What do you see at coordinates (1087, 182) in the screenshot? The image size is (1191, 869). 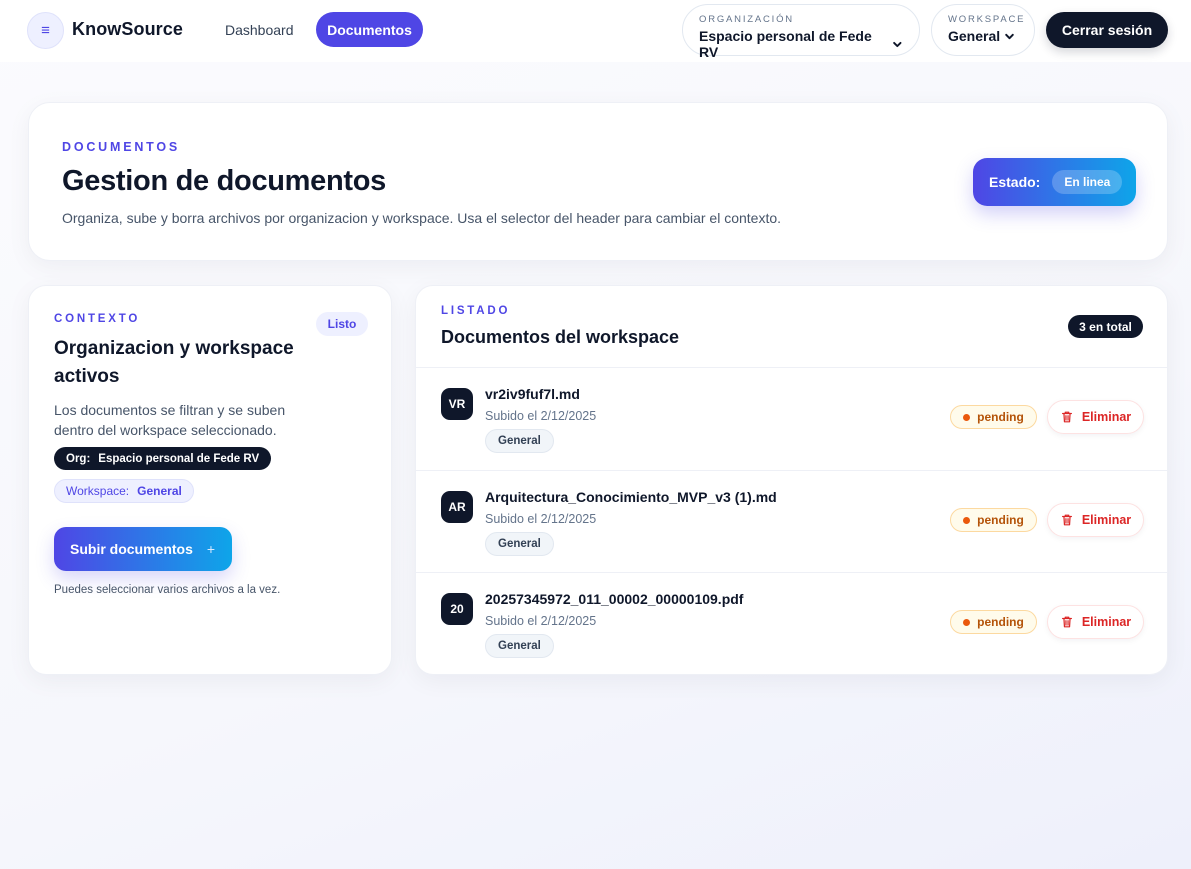 I see `status-badge: En linea` at bounding box center [1087, 182].